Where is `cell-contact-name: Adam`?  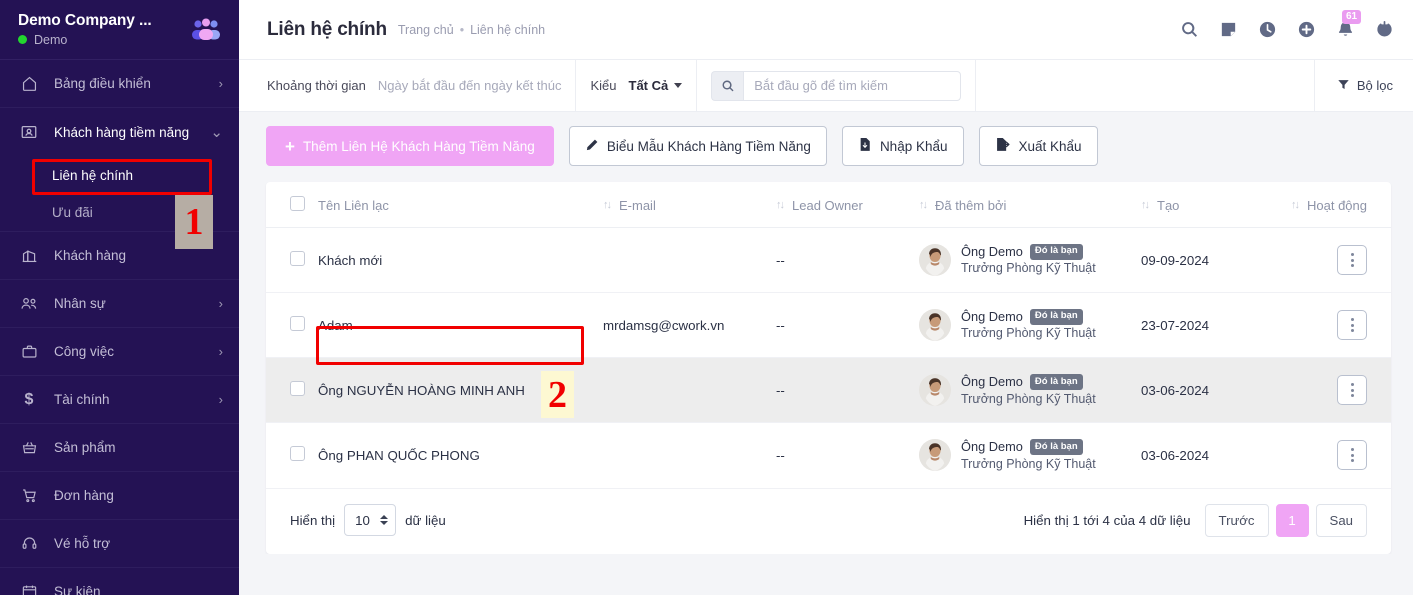 cell-contact-name: Adam is located at coordinates (460, 325).